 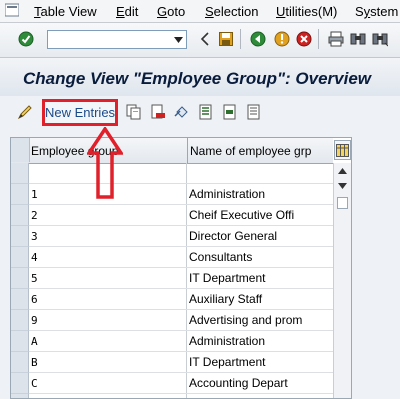 I want to click on cancel-icon, so click(x=304, y=39).